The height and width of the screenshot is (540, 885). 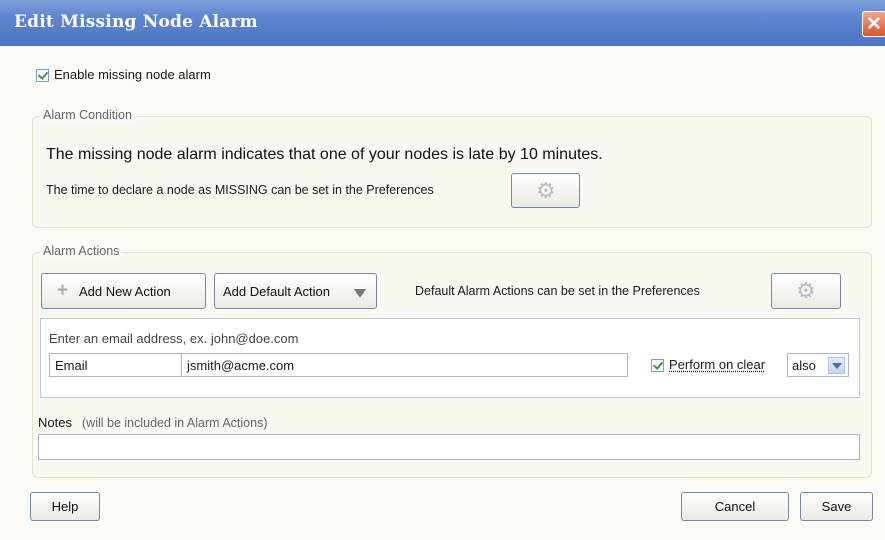 I want to click on perform-on-clear-label: Perform on clear, so click(x=717, y=364).